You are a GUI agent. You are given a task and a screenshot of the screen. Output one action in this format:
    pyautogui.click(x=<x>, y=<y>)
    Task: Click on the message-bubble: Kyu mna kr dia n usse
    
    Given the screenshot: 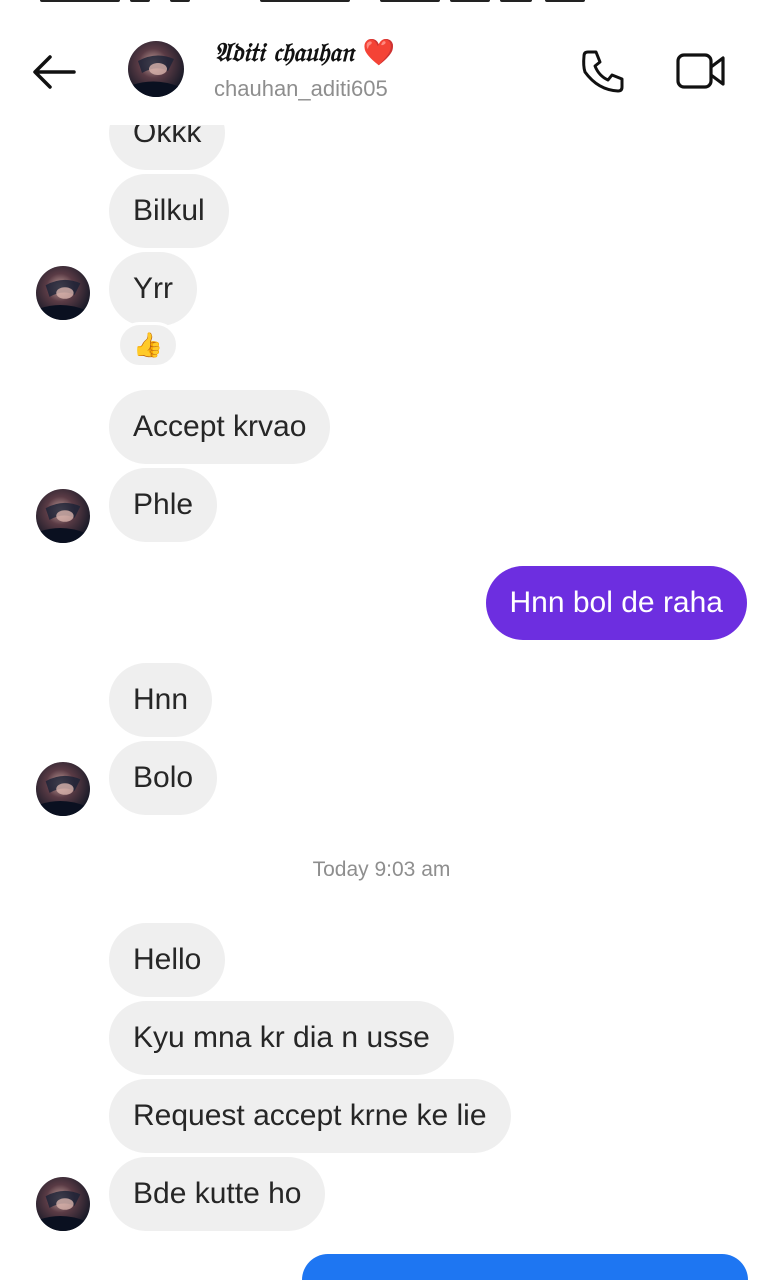 What is the action you would take?
    pyautogui.click(x=281, y=1038)
    